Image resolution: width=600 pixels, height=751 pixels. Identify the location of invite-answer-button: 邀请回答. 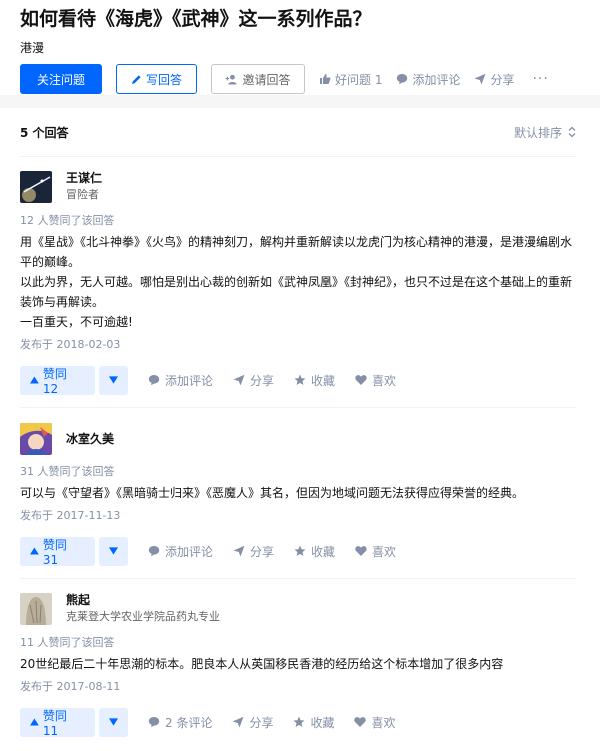
(258, 79).